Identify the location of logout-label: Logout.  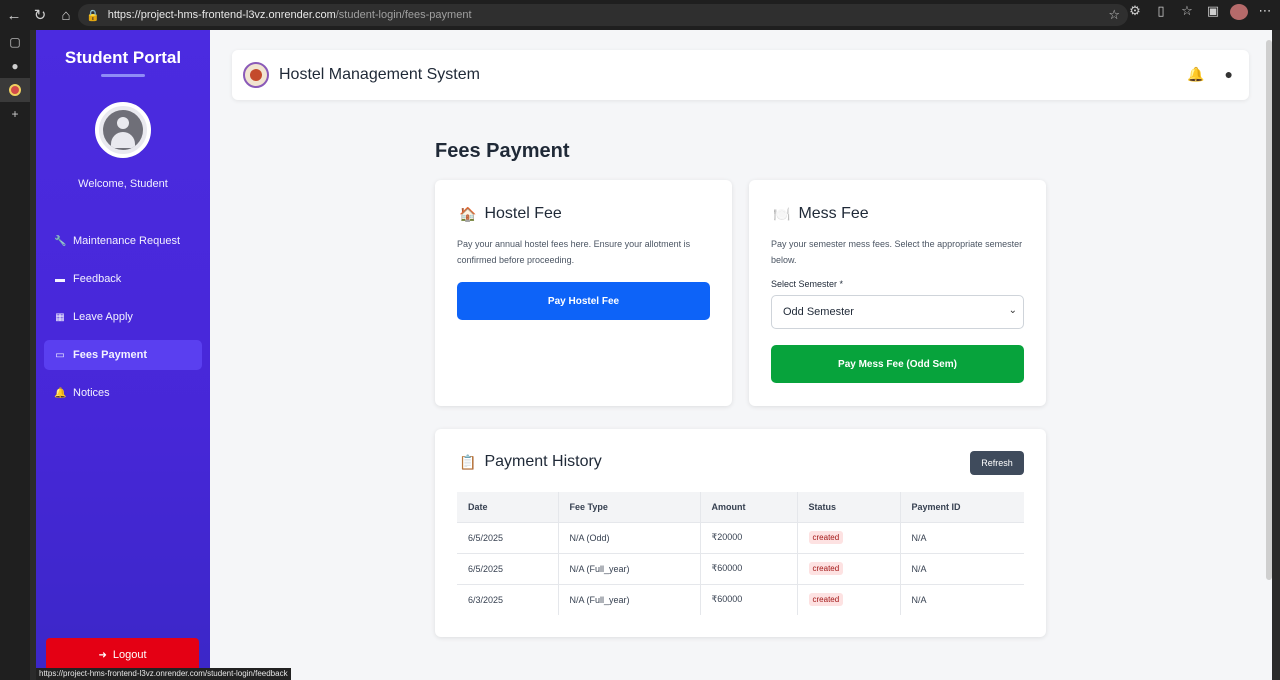
(129, 655).